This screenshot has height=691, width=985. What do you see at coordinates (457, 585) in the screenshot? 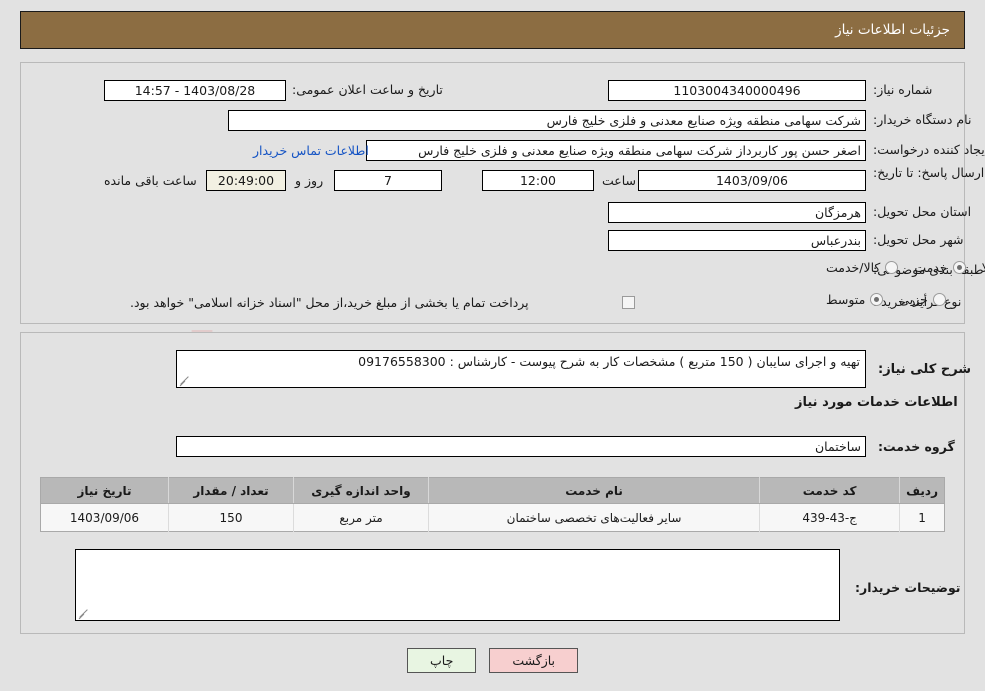
I see `buyer-comments-textarea` at bounding box center [457, 585].